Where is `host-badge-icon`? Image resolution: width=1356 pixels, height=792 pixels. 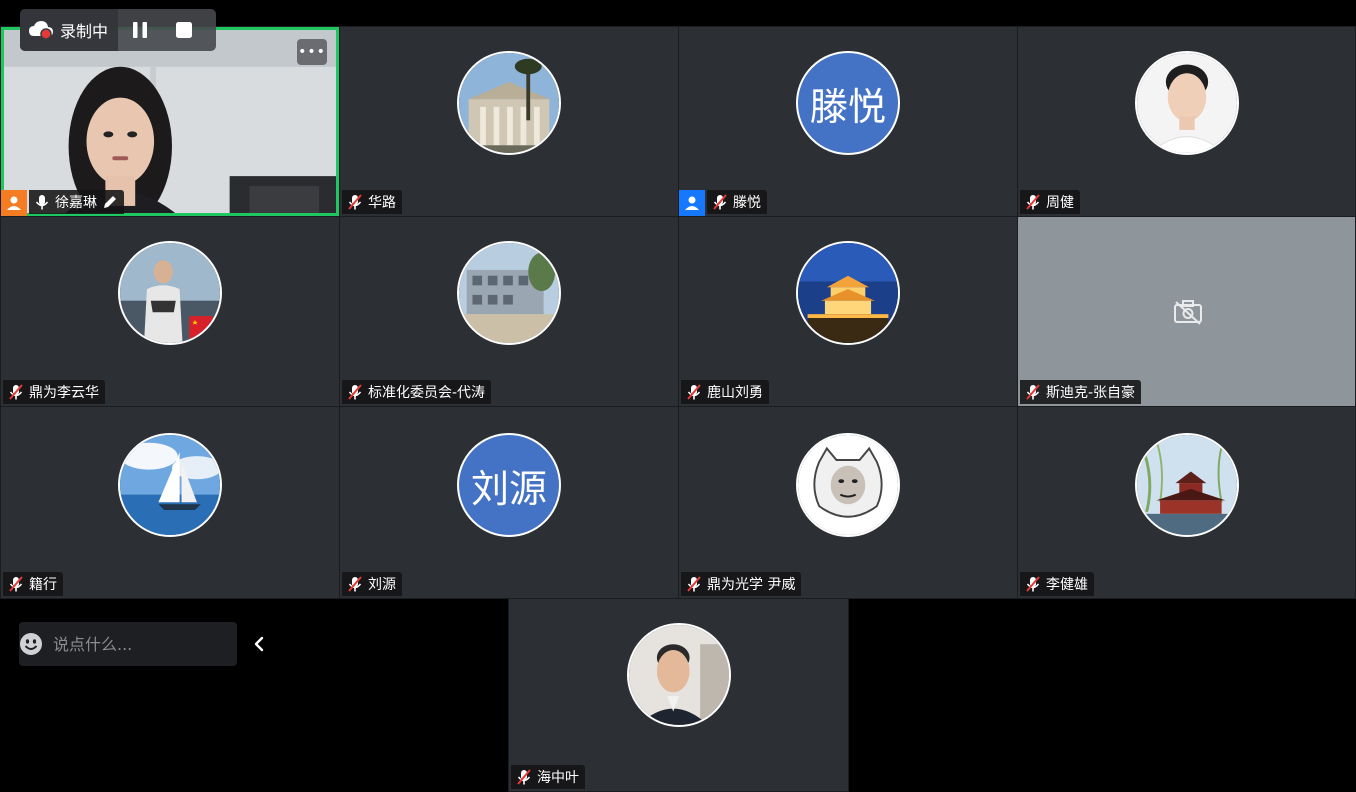
host-badge-icon is located at coordinates (14, 203).